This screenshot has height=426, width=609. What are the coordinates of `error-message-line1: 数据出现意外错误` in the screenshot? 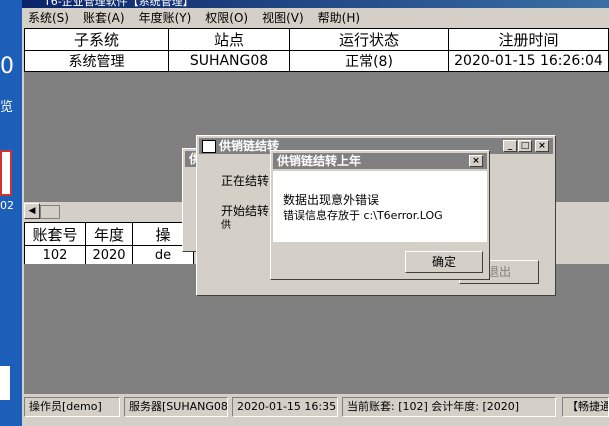 It's located at (331, 200).